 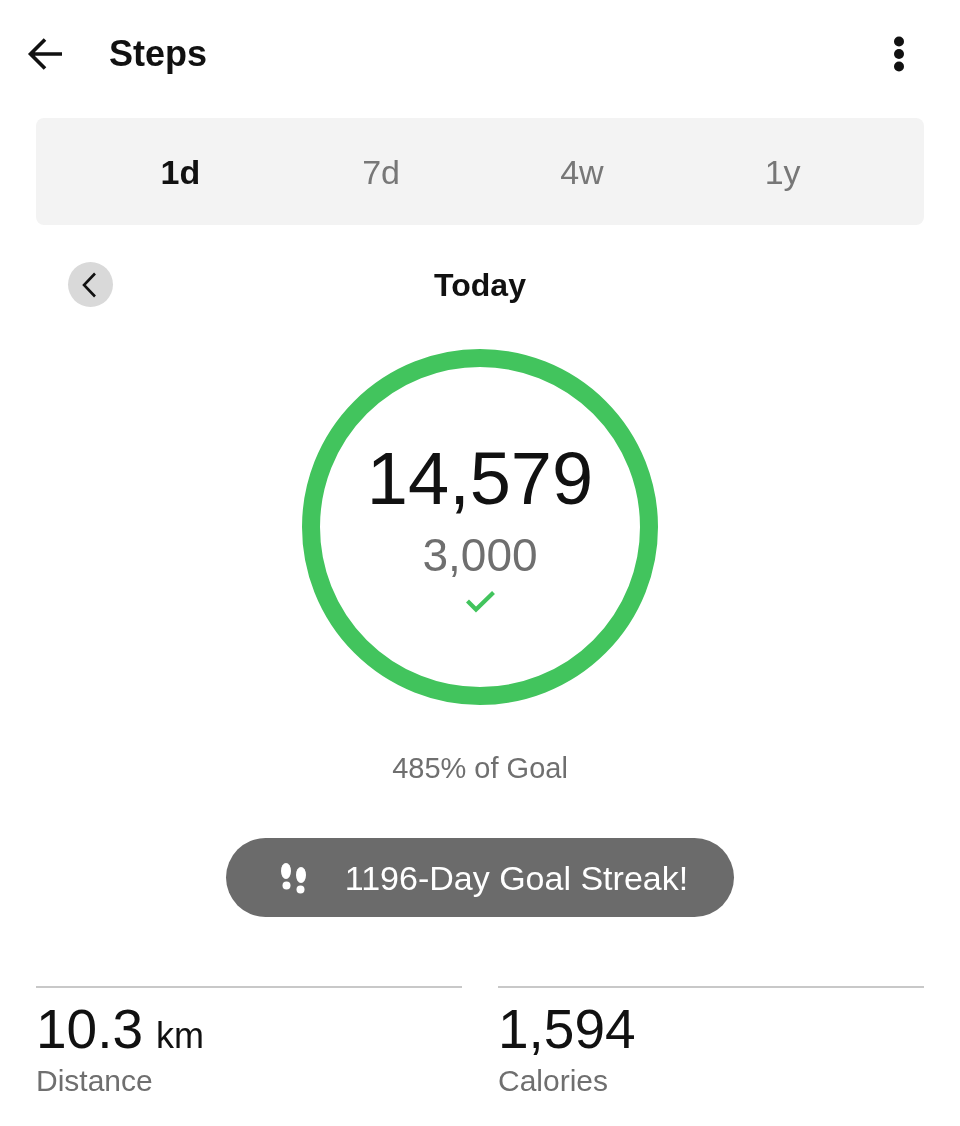 What do you see at coordinates (553, 1081) in the screenshot?
I see `stat-label: Calories` at bounding box center [553, 1081].